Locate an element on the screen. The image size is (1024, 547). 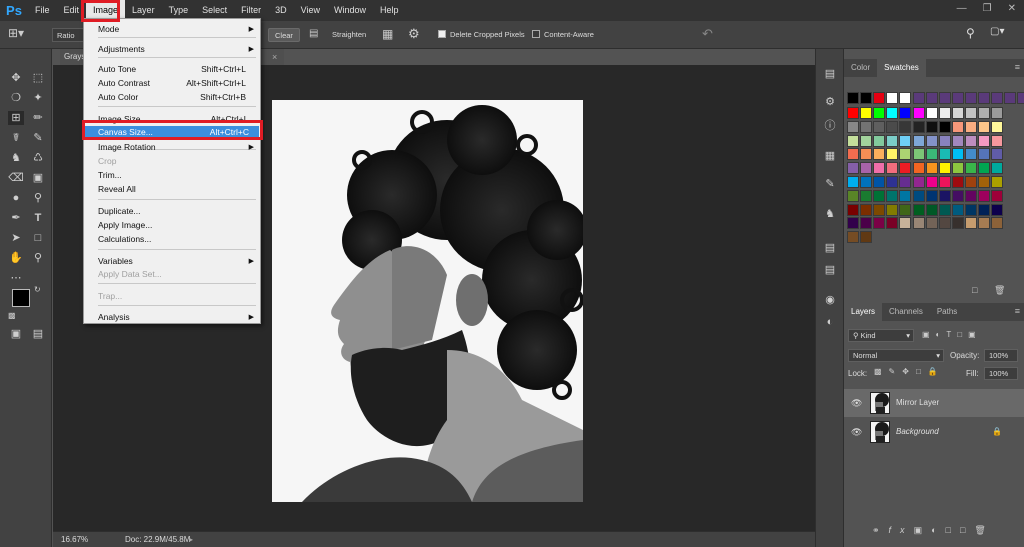
default-colors-icon: ▩ is located at coordinates (13, 316).